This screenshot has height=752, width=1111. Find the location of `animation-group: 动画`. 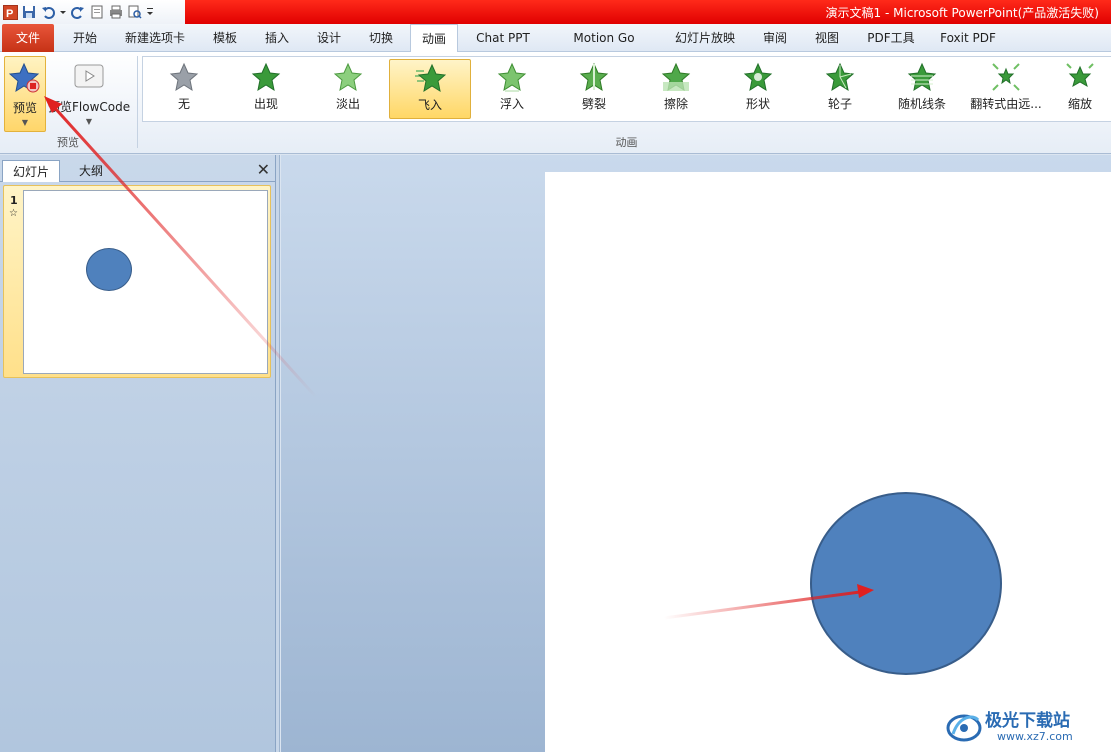

animation-group: 动画 is located at coordinates (626, 103).